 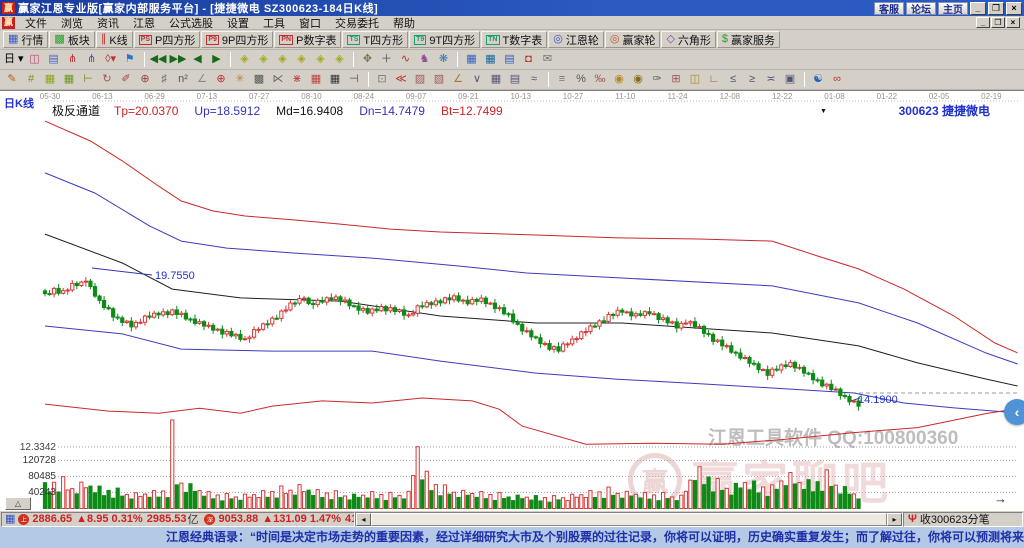 I want to click on zoom-right-icon: ◈, so click(x=263, y=59).